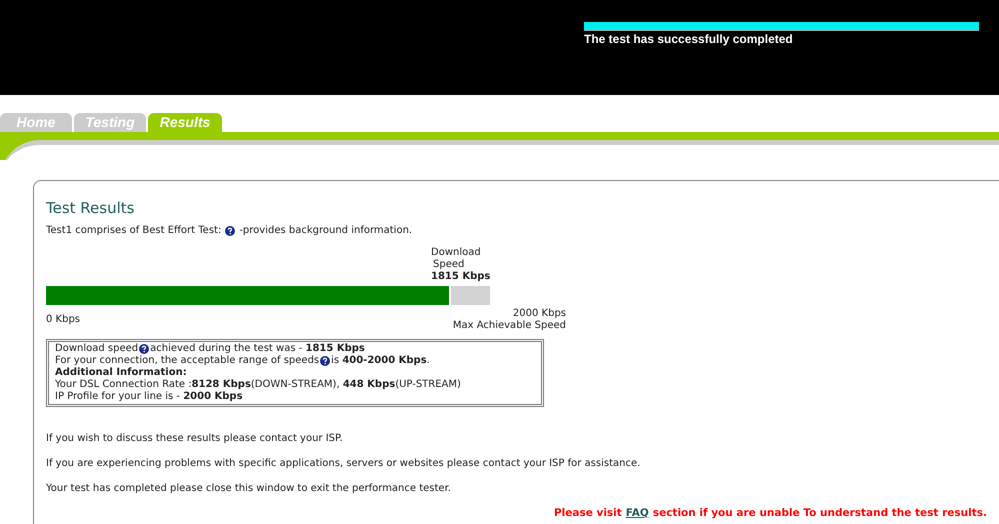 The width and height of the screenshot is (999, 524). I want to click on info-text: For your connection, the acceptable range of speeds, so click(187, 361).